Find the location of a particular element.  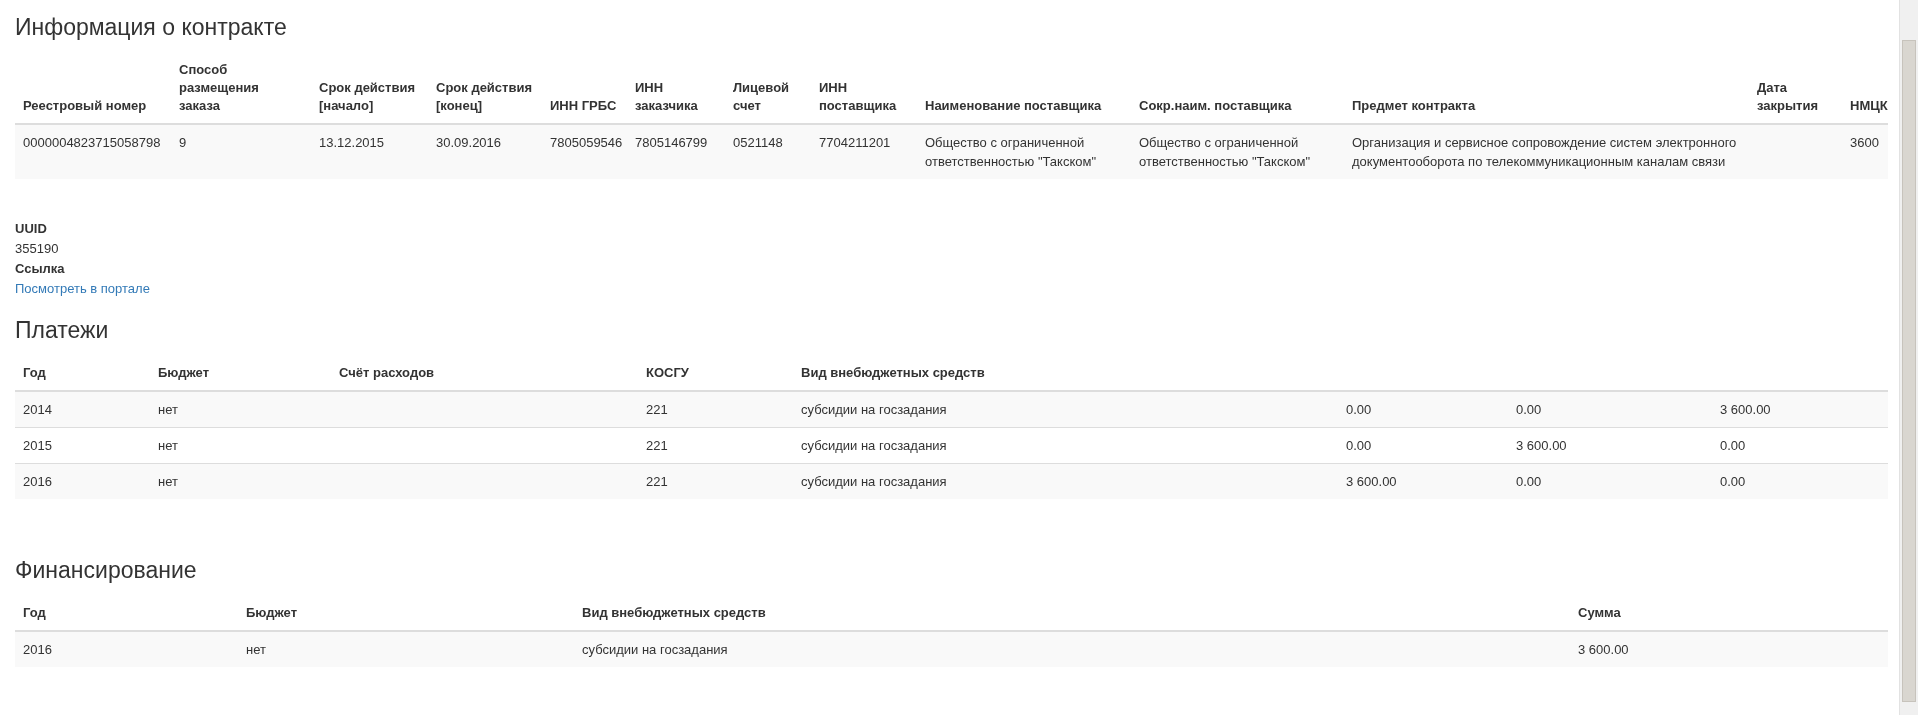

scrollbar is located at coordinates (1908, 357).